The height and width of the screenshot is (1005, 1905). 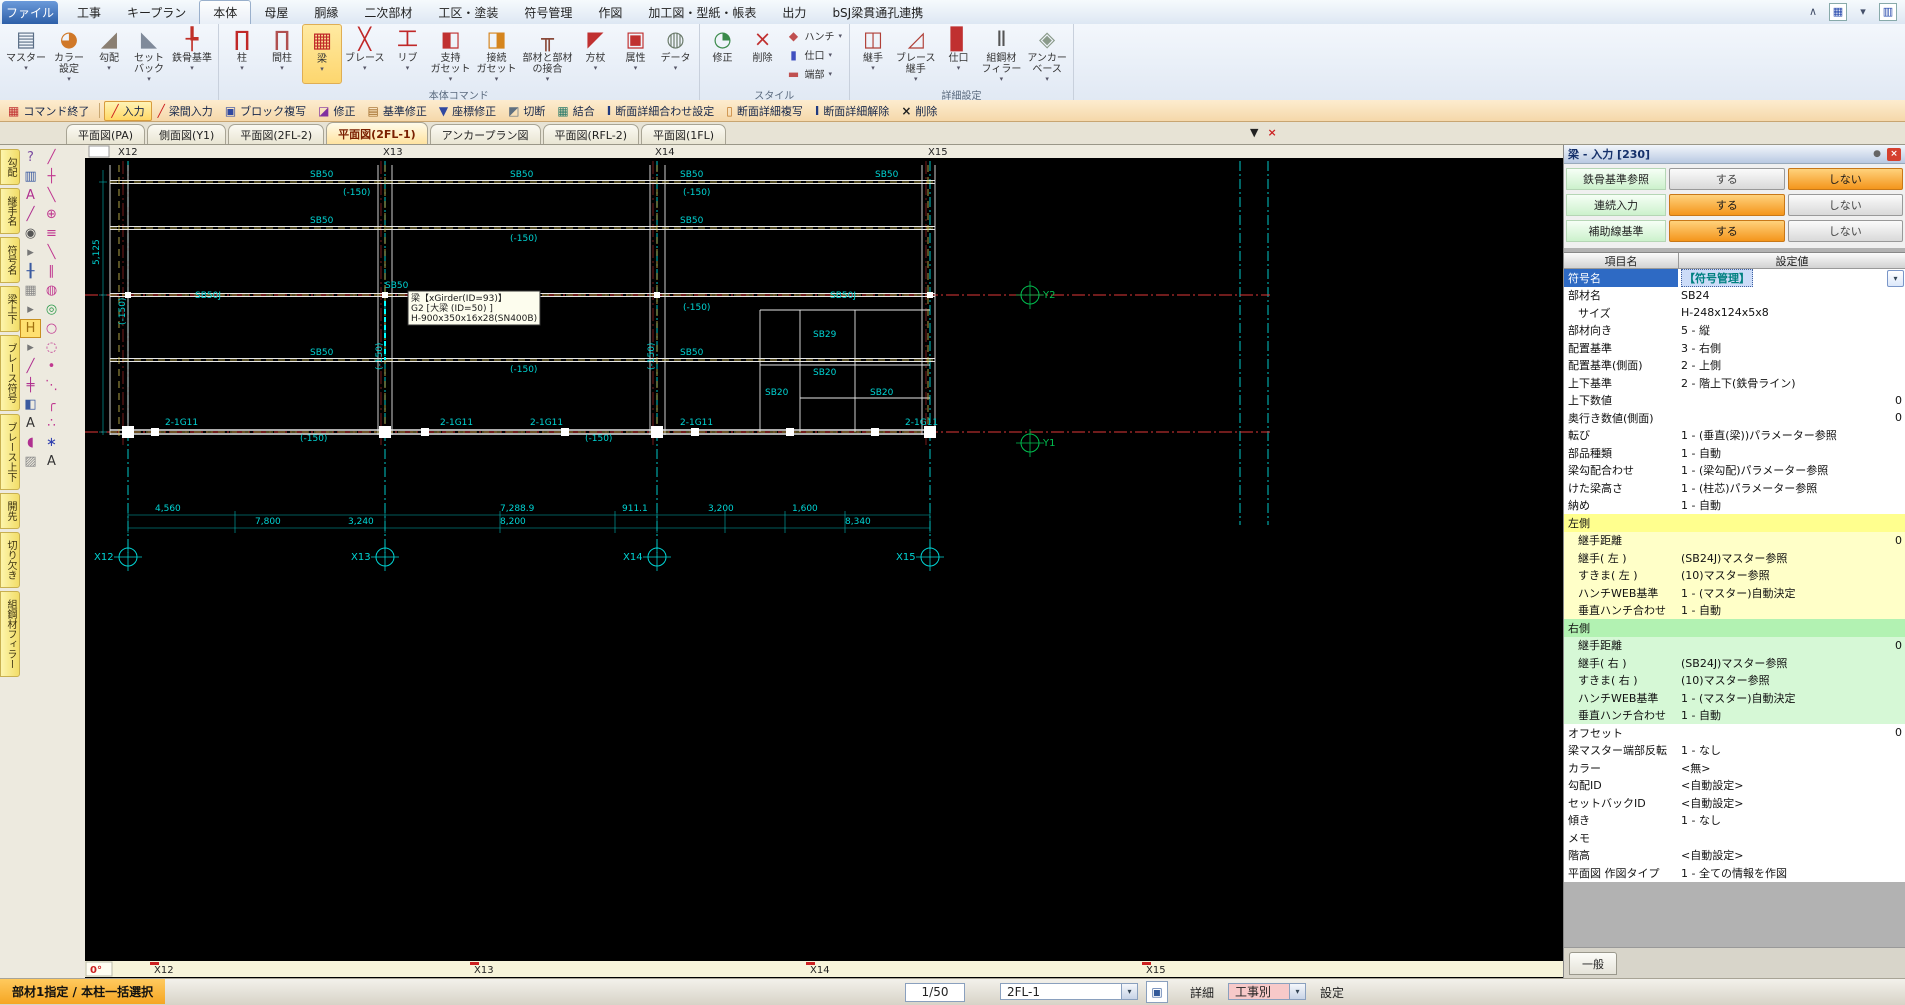 I want to click on tab-scroll-icon: ▼, so click(x=1254, y=133).